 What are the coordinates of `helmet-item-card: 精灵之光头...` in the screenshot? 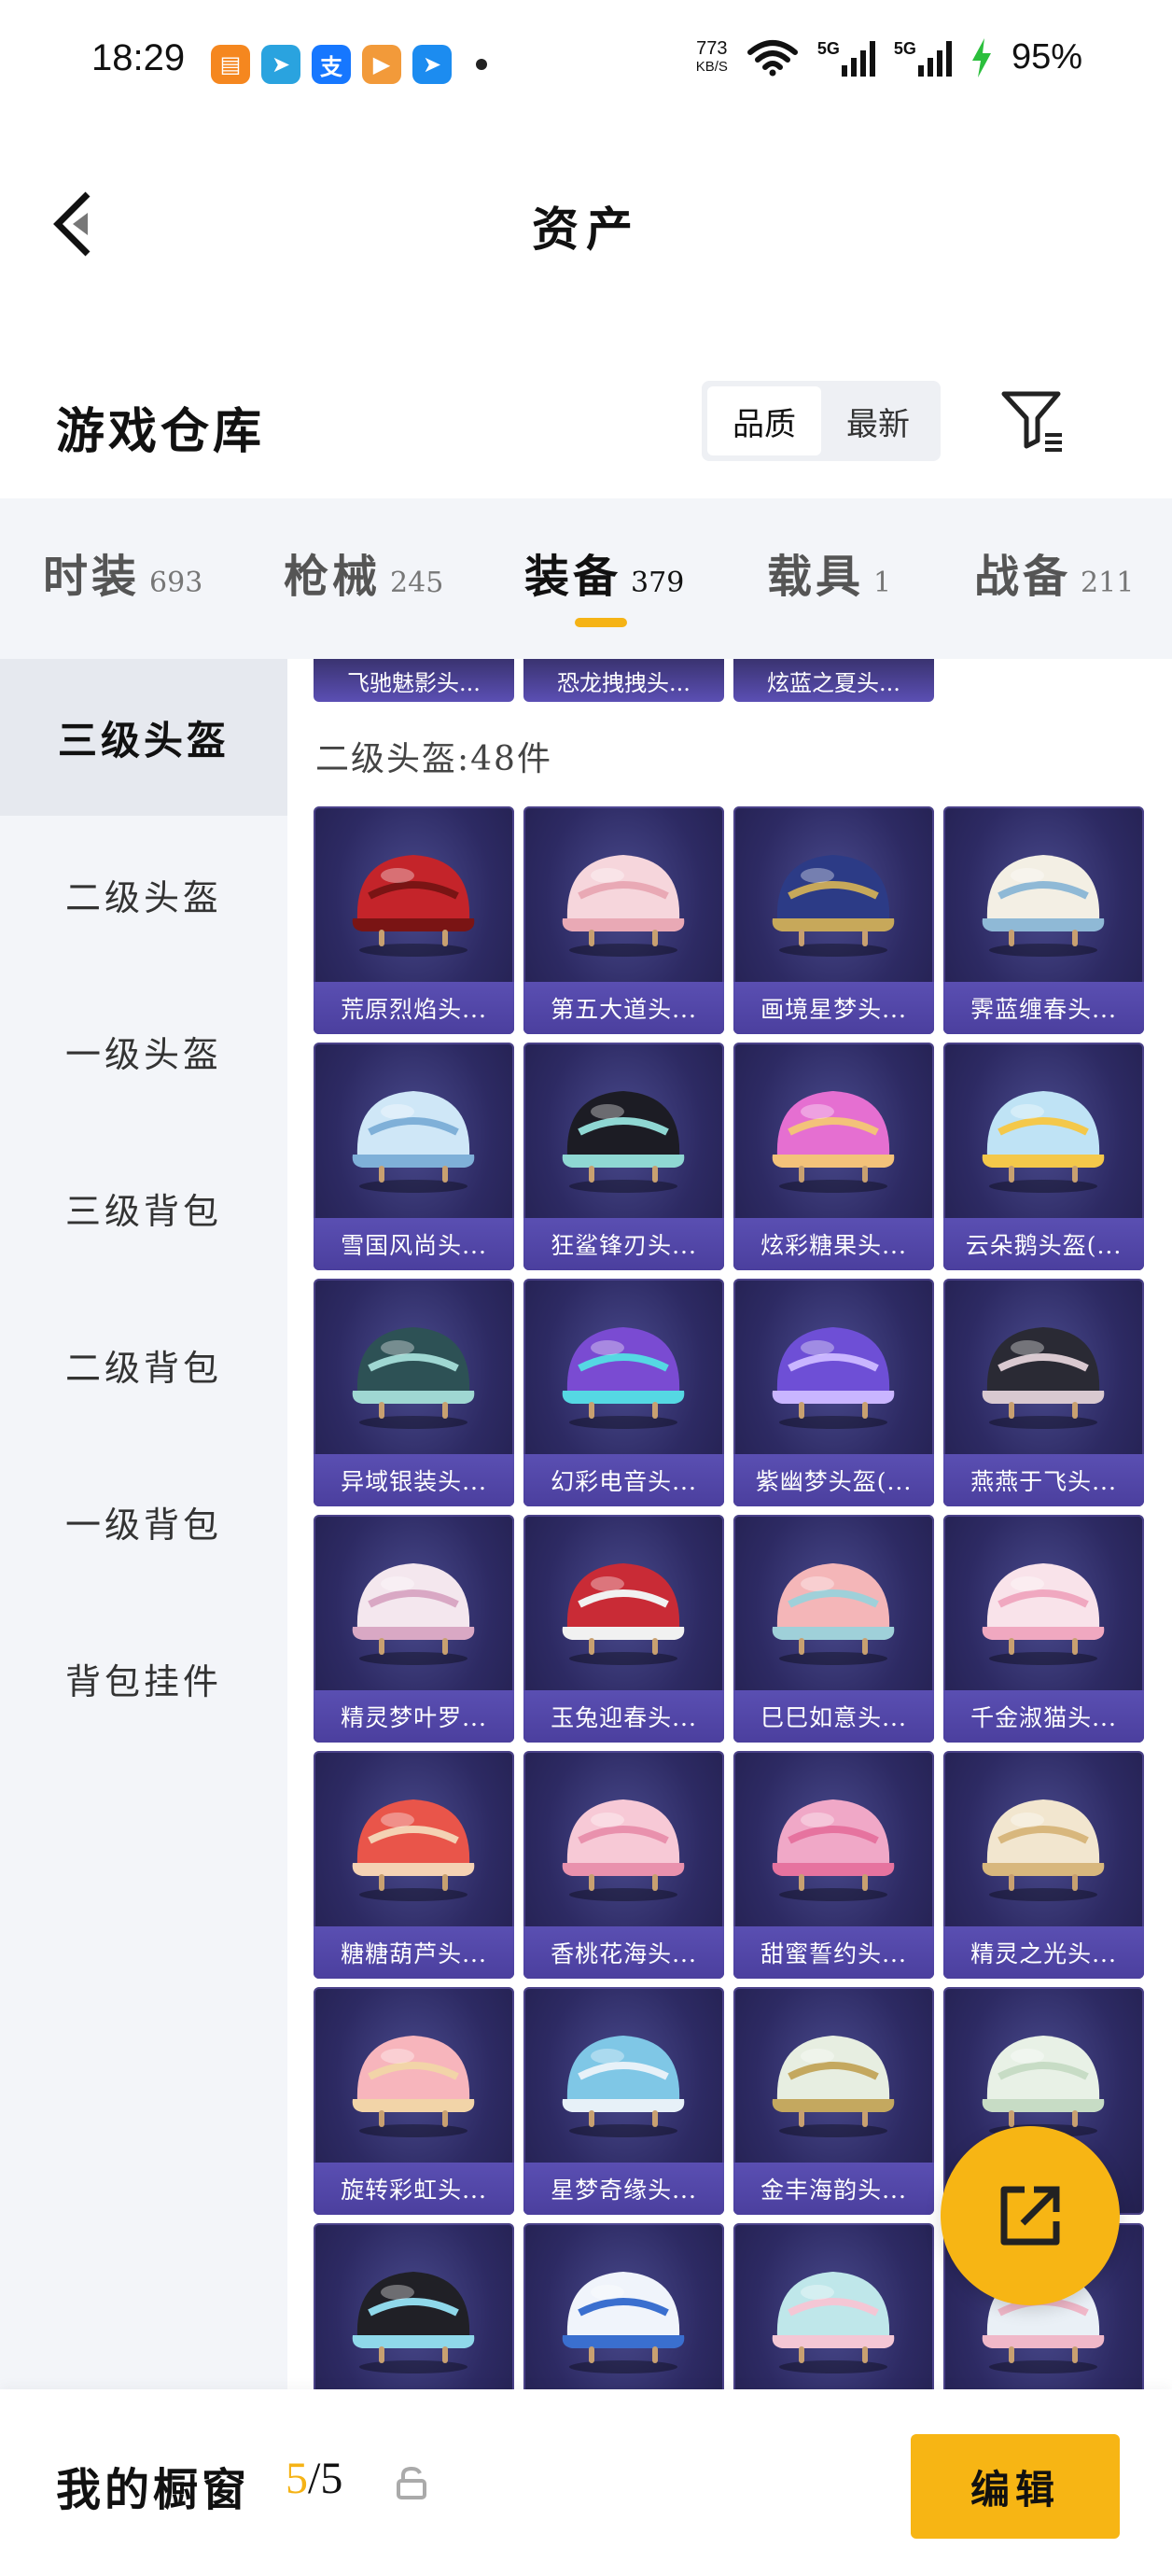 It's located at (1043, 1865).